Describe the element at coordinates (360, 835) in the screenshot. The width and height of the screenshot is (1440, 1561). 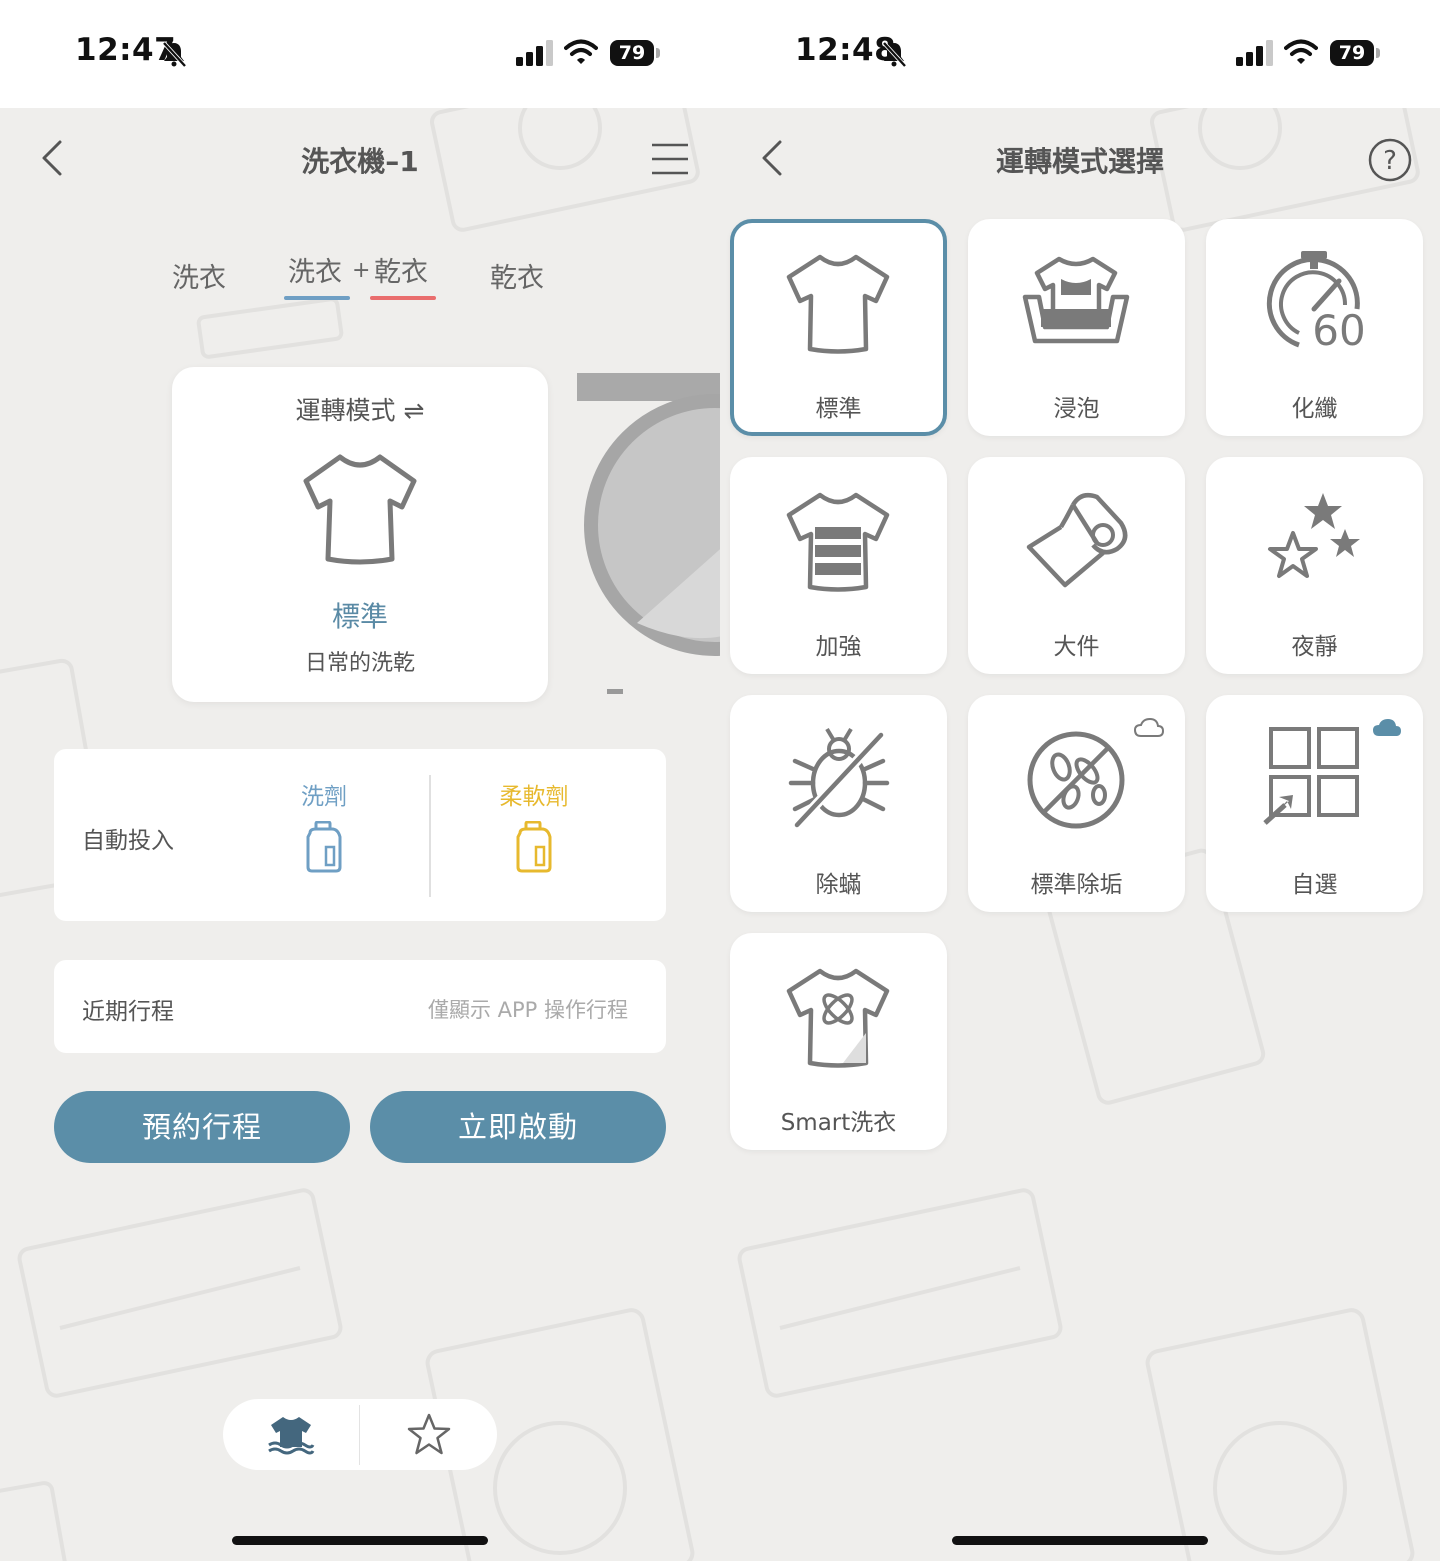
I see `auto-dispense-card: 自動投入 洗劑 柔軟劑` at that location.